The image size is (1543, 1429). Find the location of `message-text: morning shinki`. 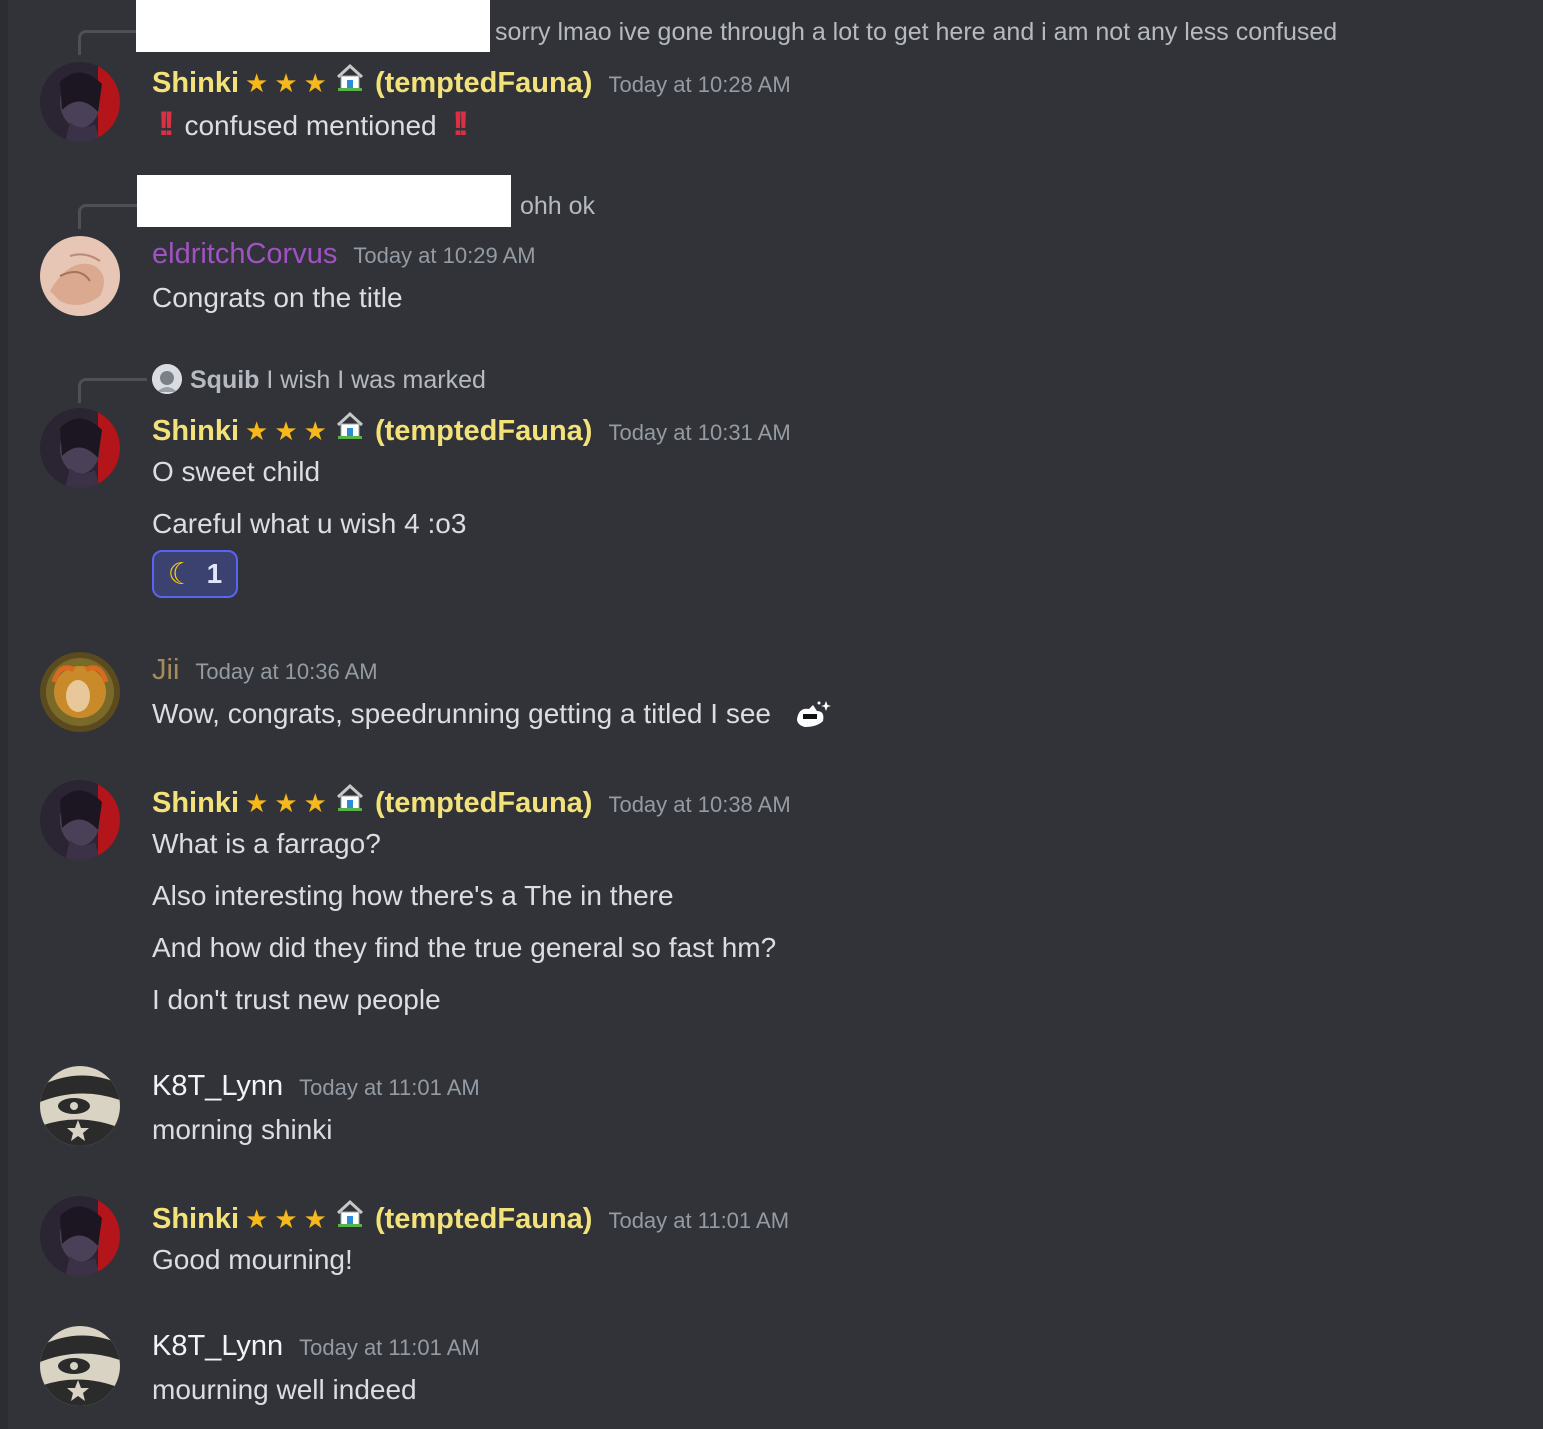

message-text: morning shinki is located at coordinates (242, 1129).